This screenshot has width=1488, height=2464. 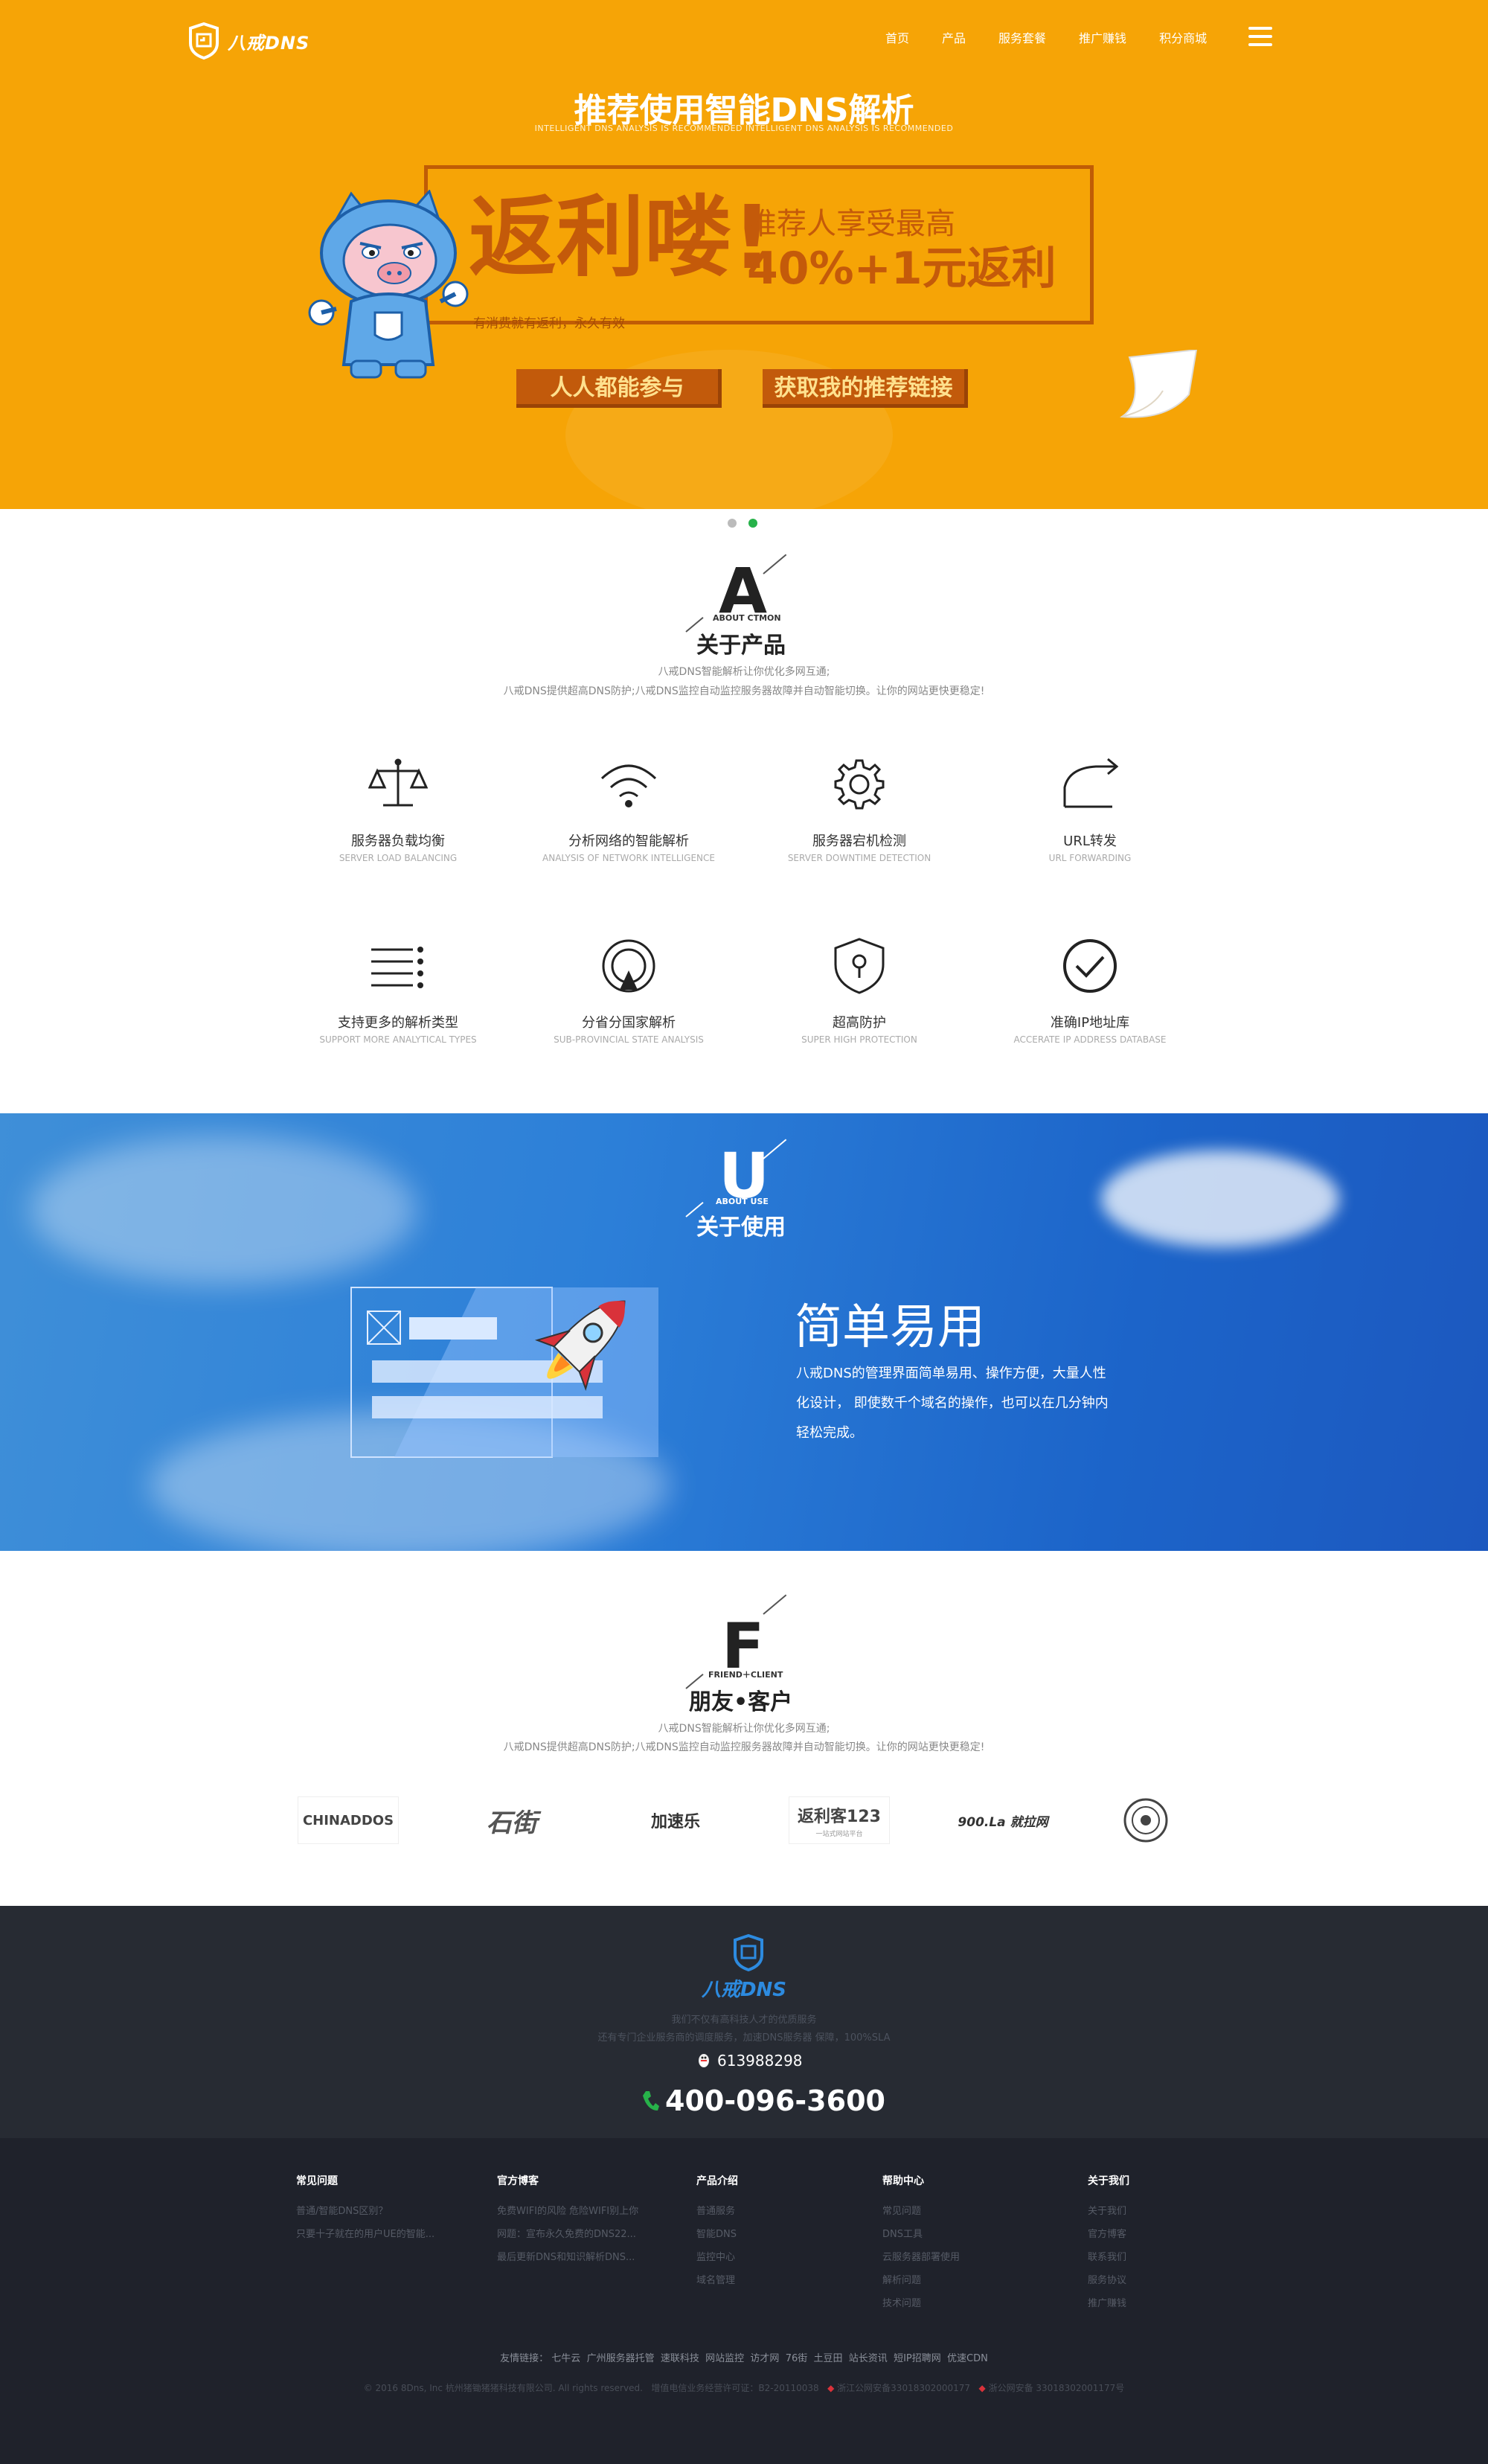 What do you see at coordinates (1108, 2211) in the screenshot?
I see `footer-link: 关于我们` at bounding box center [1108, 2211].